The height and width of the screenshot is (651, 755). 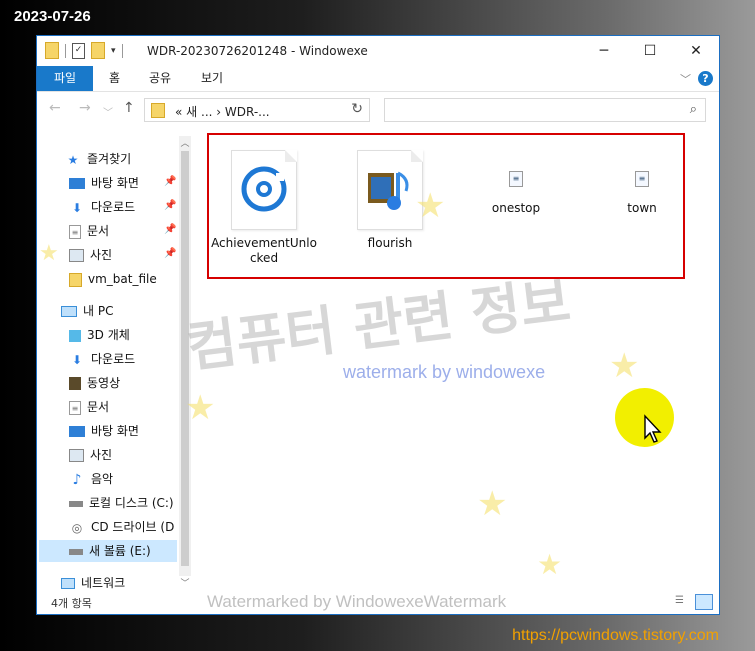 I want to click on nav-label: 음악, so click(x=102, y=479).